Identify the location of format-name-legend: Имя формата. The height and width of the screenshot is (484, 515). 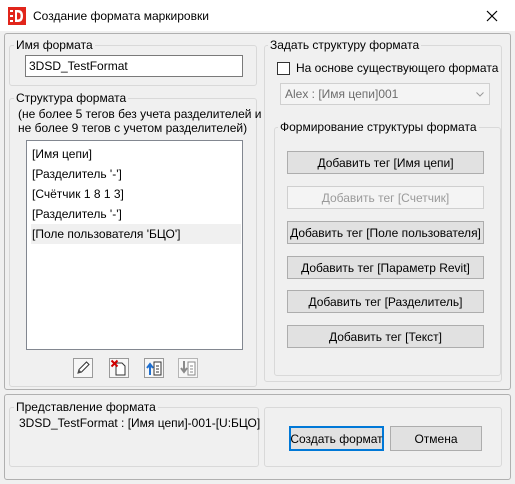
(54, 45).